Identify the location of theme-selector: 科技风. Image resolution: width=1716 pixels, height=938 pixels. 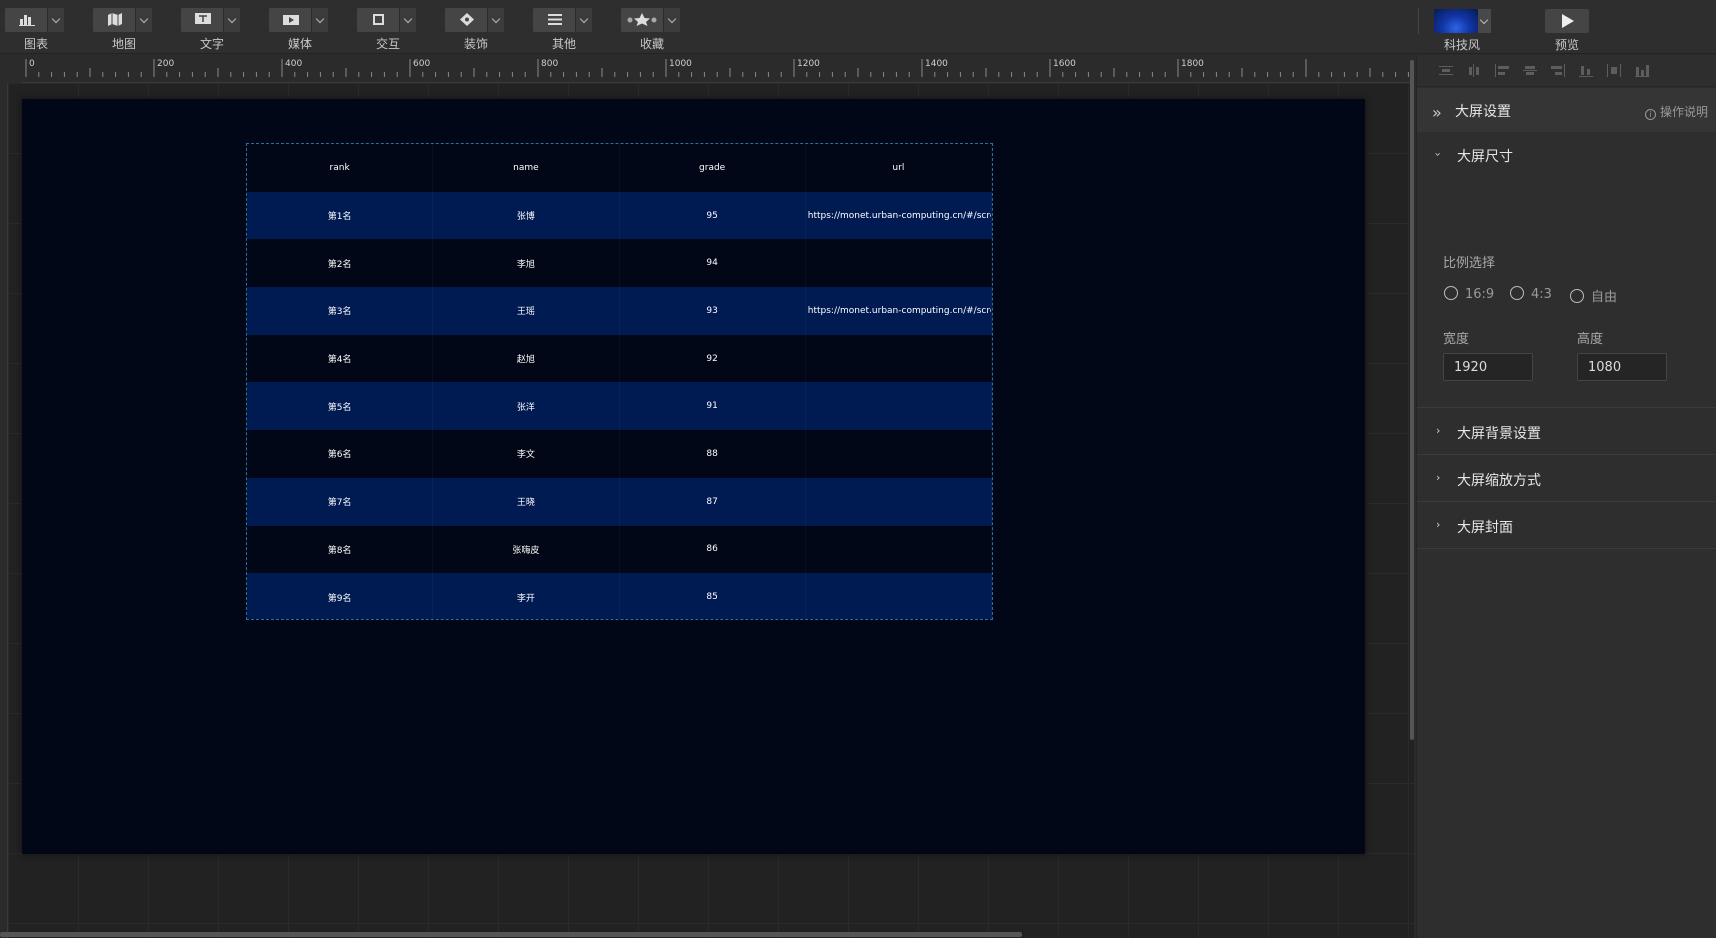
(1467, 27).